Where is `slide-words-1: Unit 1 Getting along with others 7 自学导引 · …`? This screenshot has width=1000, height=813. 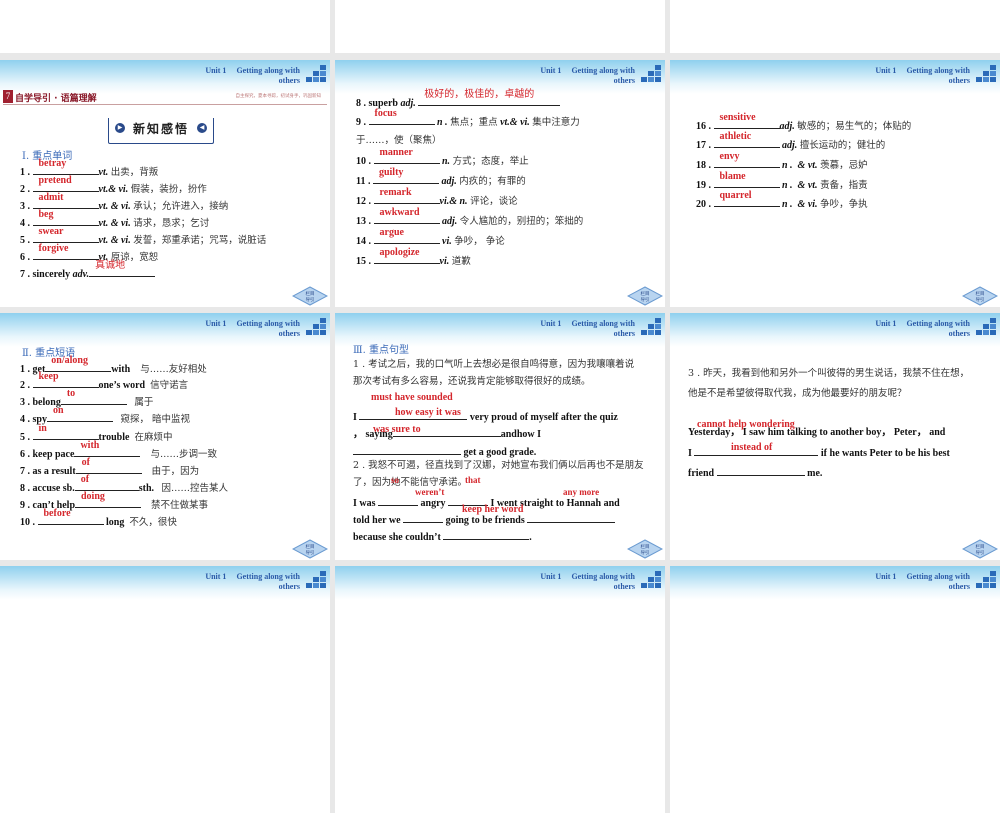 slide-words-1: Unit 1 Getting along with others 7 自学导引 · … is located at coordinates (165, 183).